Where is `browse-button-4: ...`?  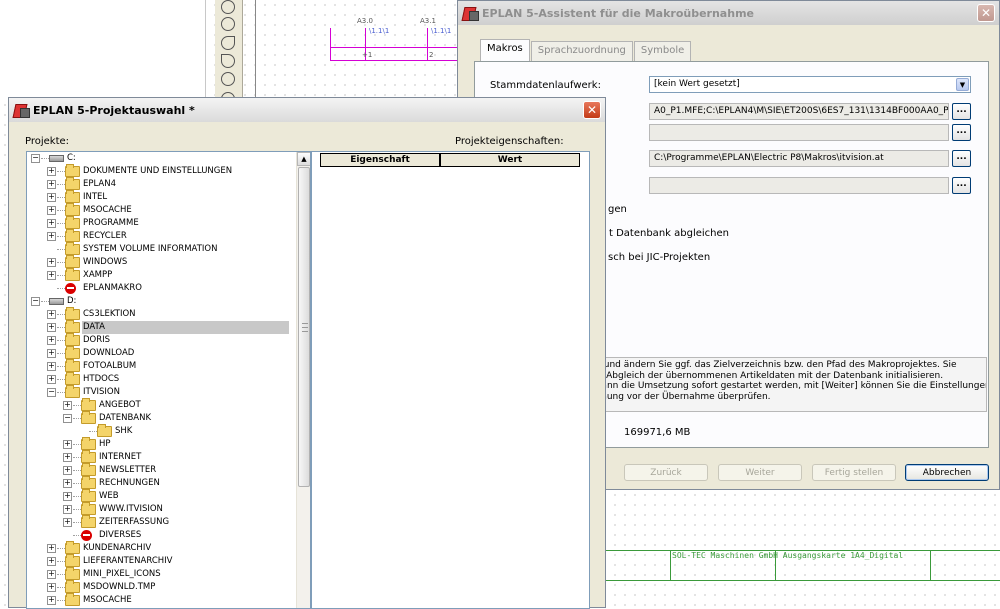
browse-button-4: ... is located at coordinates (961, 185).